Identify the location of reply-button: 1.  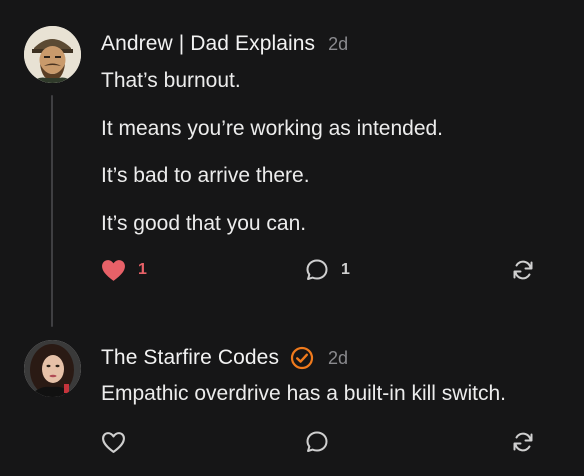
(327, 270).